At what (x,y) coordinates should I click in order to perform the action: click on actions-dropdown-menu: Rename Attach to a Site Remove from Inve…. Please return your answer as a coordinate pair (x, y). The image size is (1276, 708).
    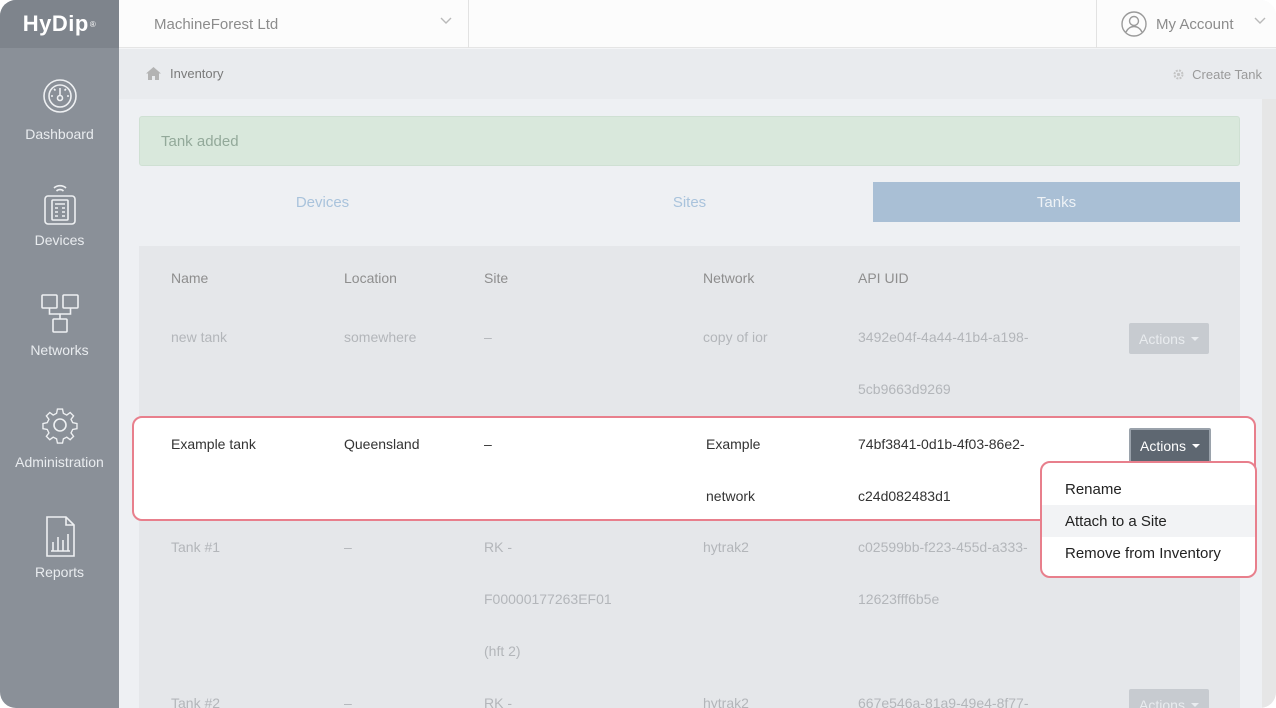
    Looking at the image, I should click on (1148, 519).